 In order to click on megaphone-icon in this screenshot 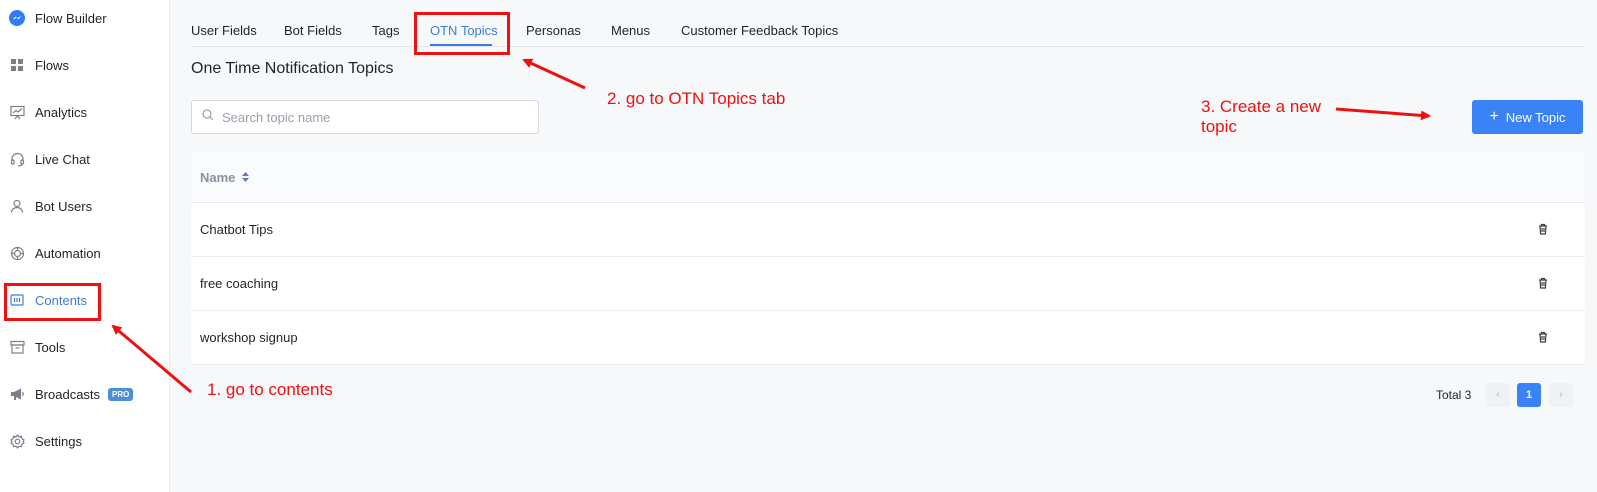, I will do `click(17, 394)`.